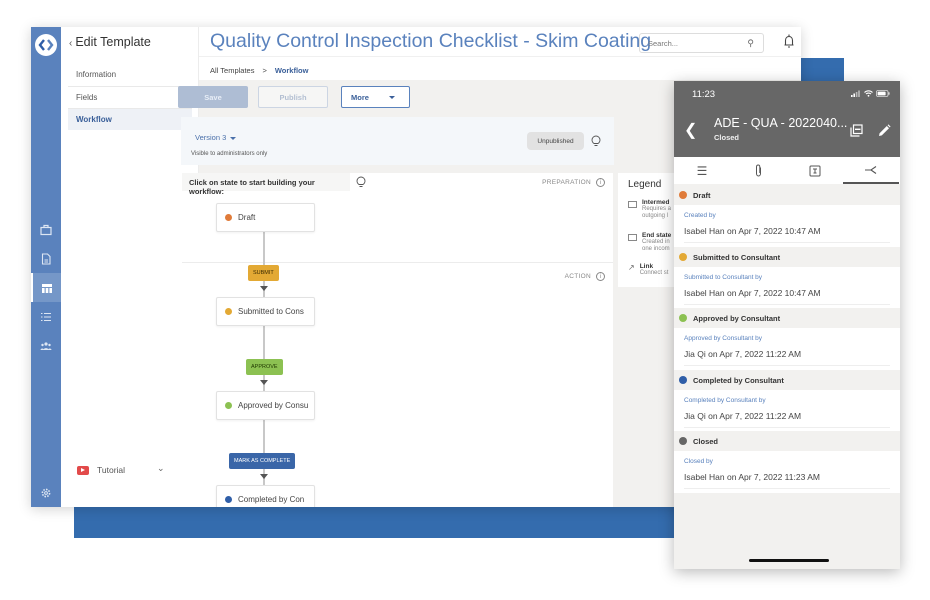  What do you see at coordinates (632, 237) in the screenshot?
I see `end-state-icon` at bounding box center [632, 237].